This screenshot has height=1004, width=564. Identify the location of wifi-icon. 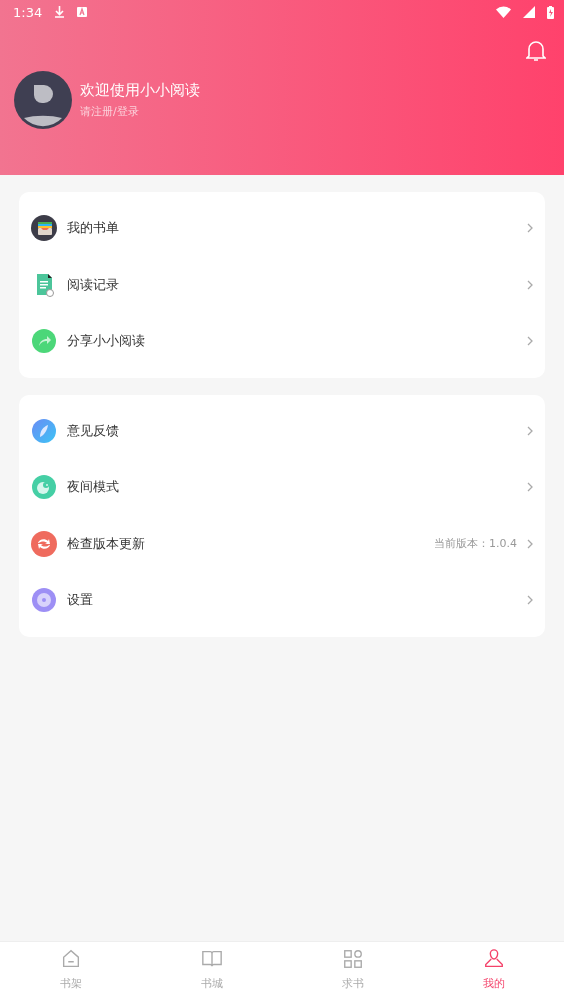
(503, 12).